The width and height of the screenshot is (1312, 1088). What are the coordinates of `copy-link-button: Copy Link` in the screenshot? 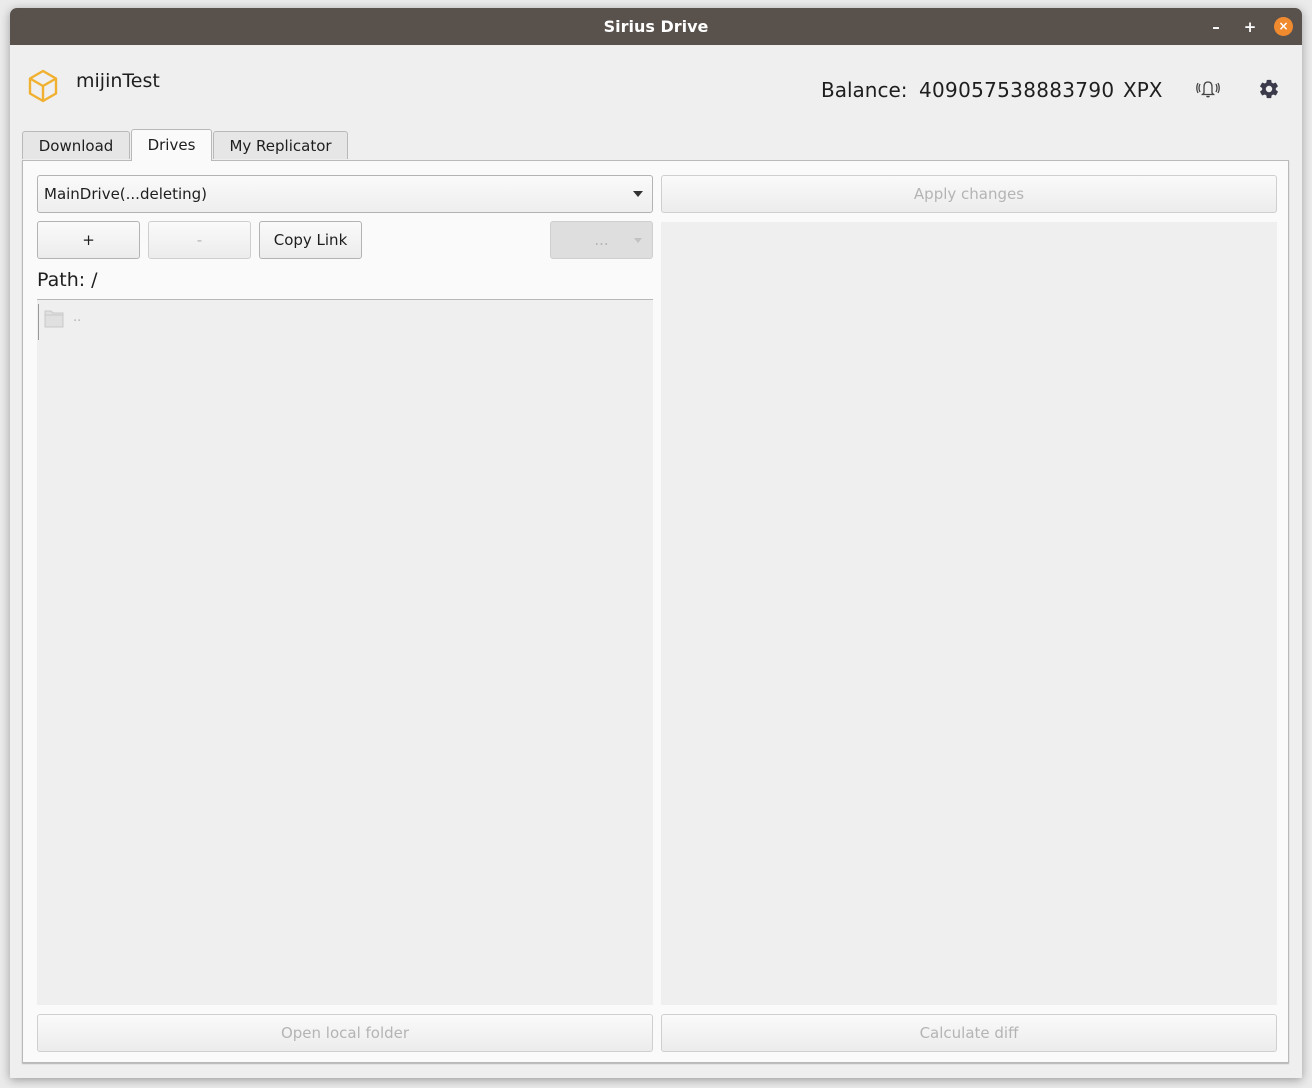 It's located at (310, 240).